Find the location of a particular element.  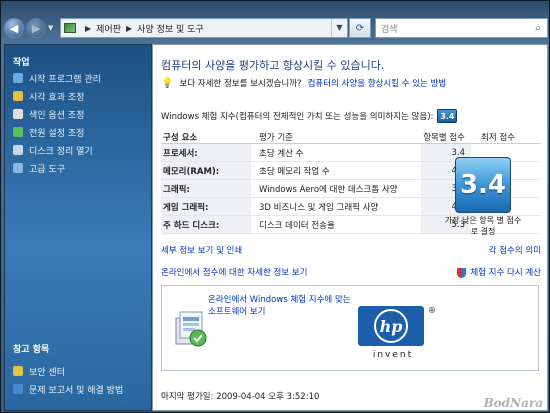

row-criteria: 3D 비즈니스 및 게임 그래픽 사양 is located at coordinates (319, 207).